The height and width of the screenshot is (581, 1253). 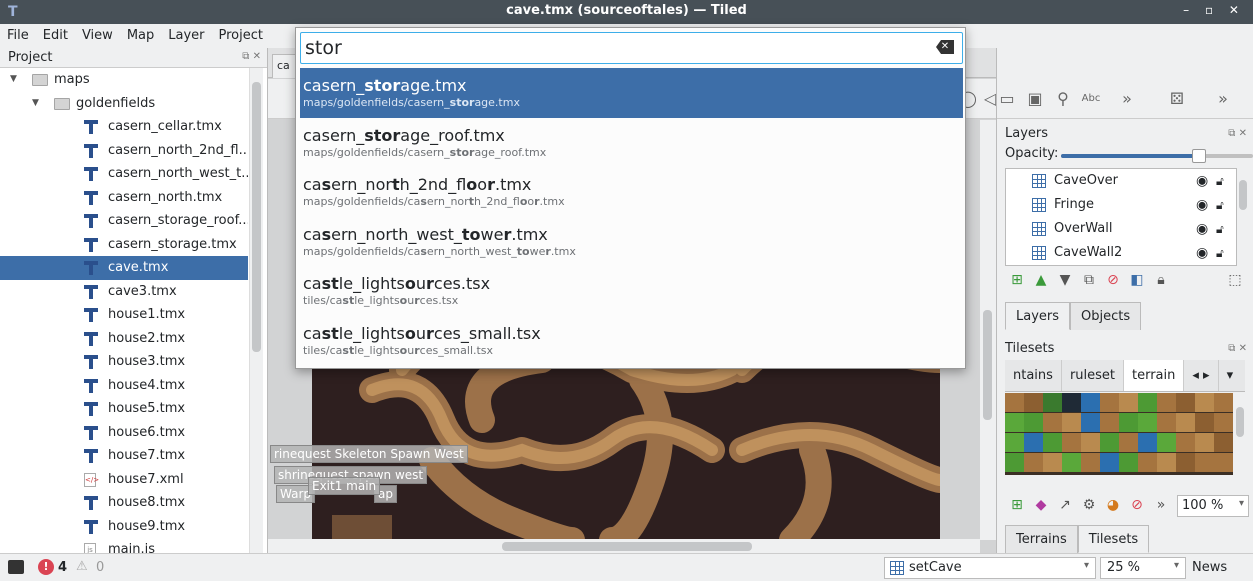 What do you see at coordinates (1121, 205) in the screenshot?
I see `layer-row: Fringe ◉ 🔓︎` at bounding box center [1121, 205].